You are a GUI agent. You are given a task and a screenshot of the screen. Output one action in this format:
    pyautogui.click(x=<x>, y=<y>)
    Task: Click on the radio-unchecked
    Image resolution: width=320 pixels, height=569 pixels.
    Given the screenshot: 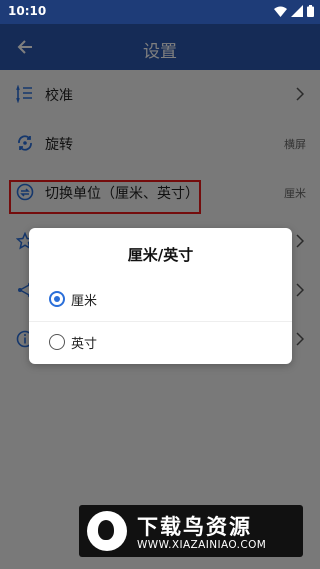 What is the action you would take?
    pyautogui.click(x=57, y=342)
    